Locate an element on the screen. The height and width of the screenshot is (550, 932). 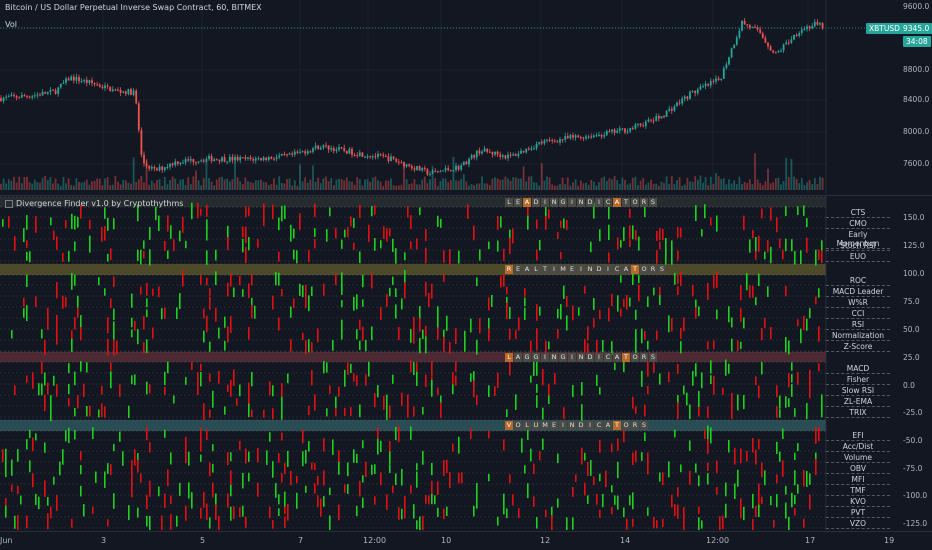
indicator-title: Divergence Finder v1.0 by Cryptothythms is located at coordinates (94, 203).